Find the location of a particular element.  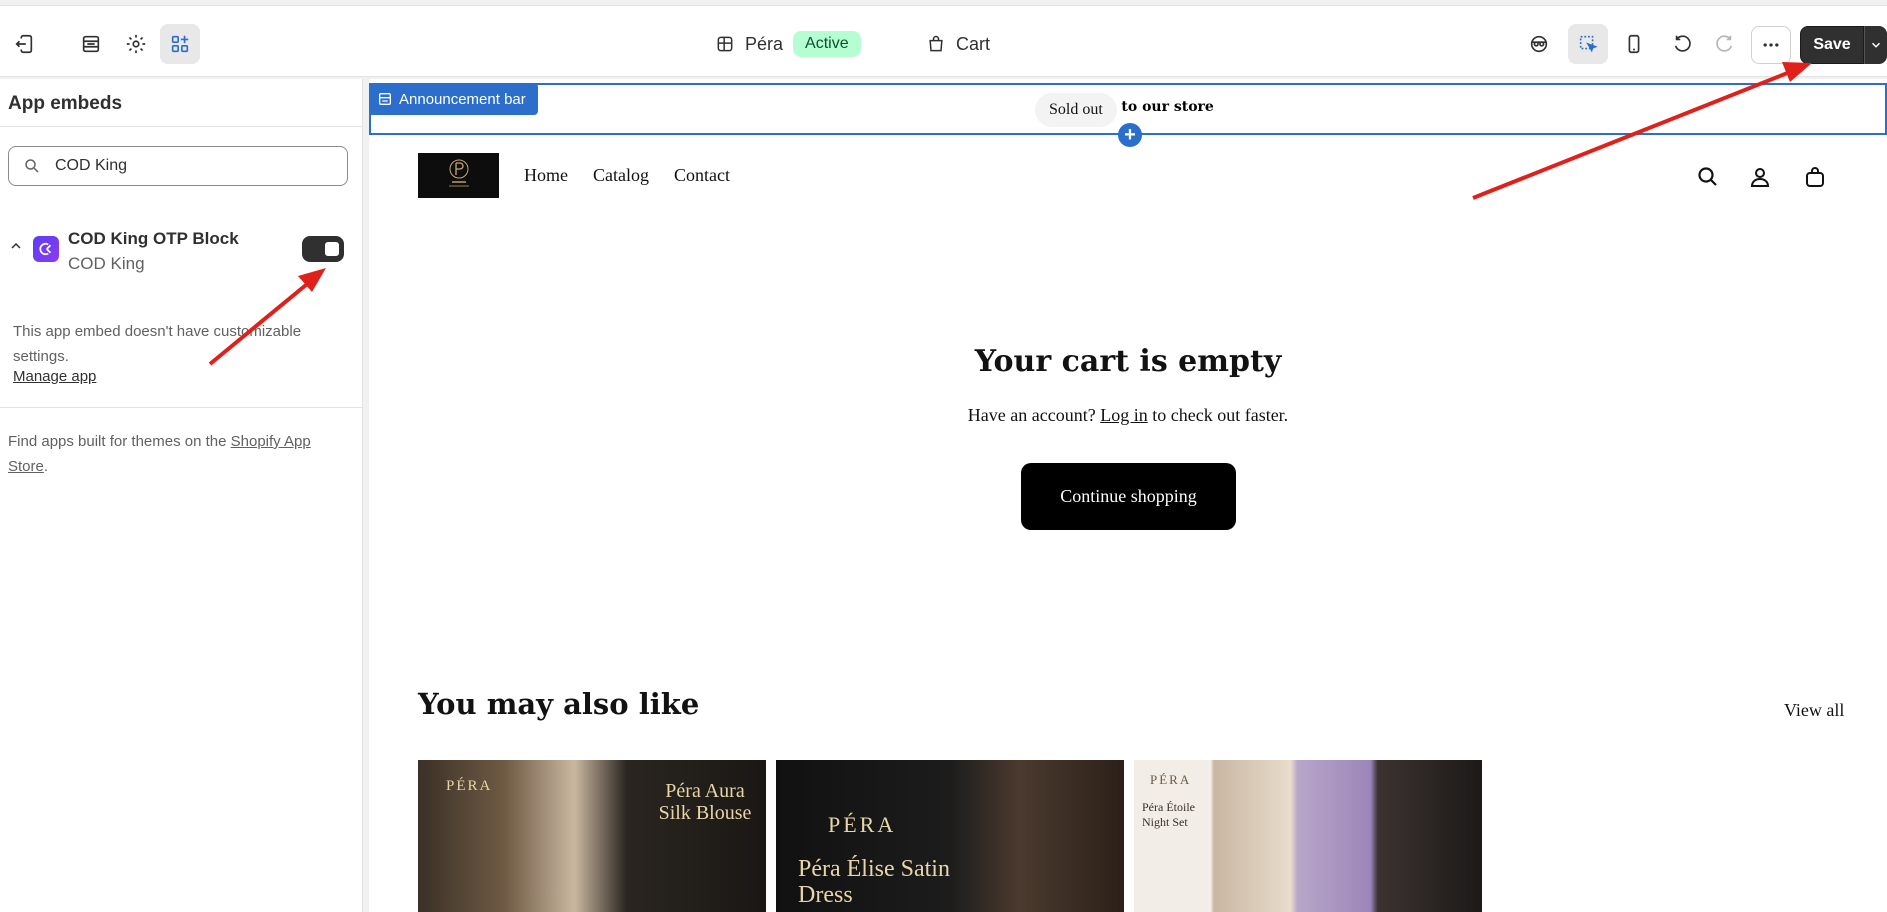

section-tag-label: Announcement bar is located at coordinates (462, 99).